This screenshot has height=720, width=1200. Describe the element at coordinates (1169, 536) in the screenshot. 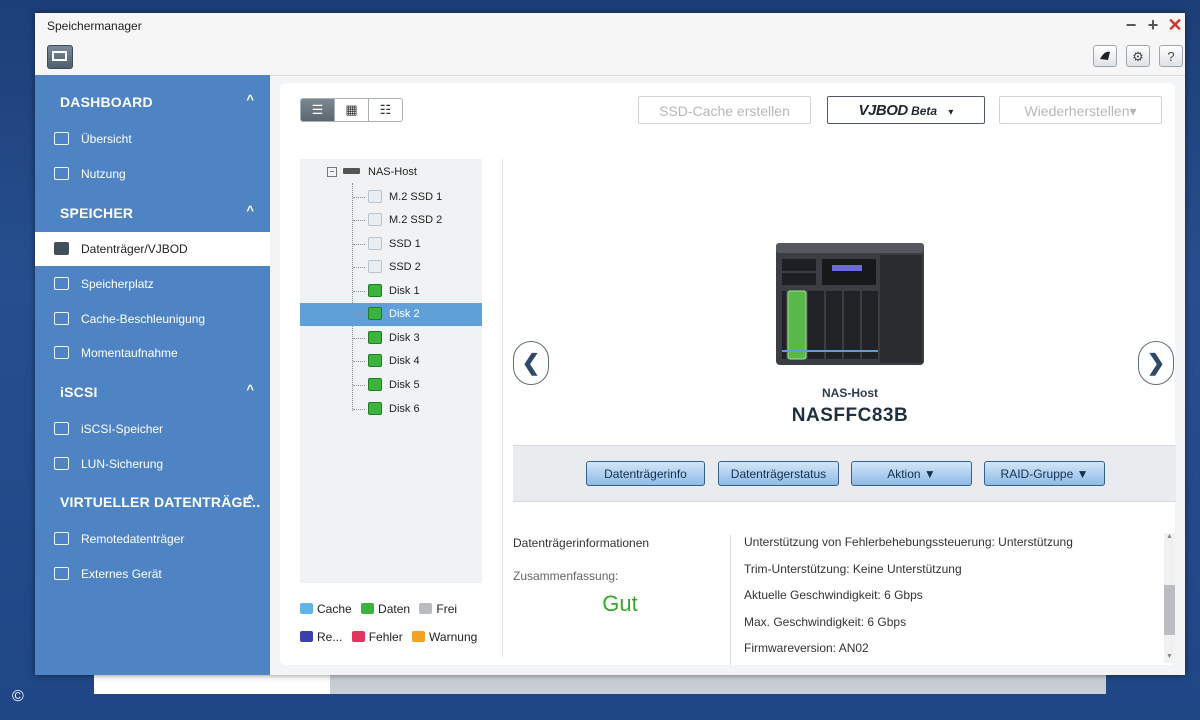

I see `scroll-up-icon: ▲` at that location.